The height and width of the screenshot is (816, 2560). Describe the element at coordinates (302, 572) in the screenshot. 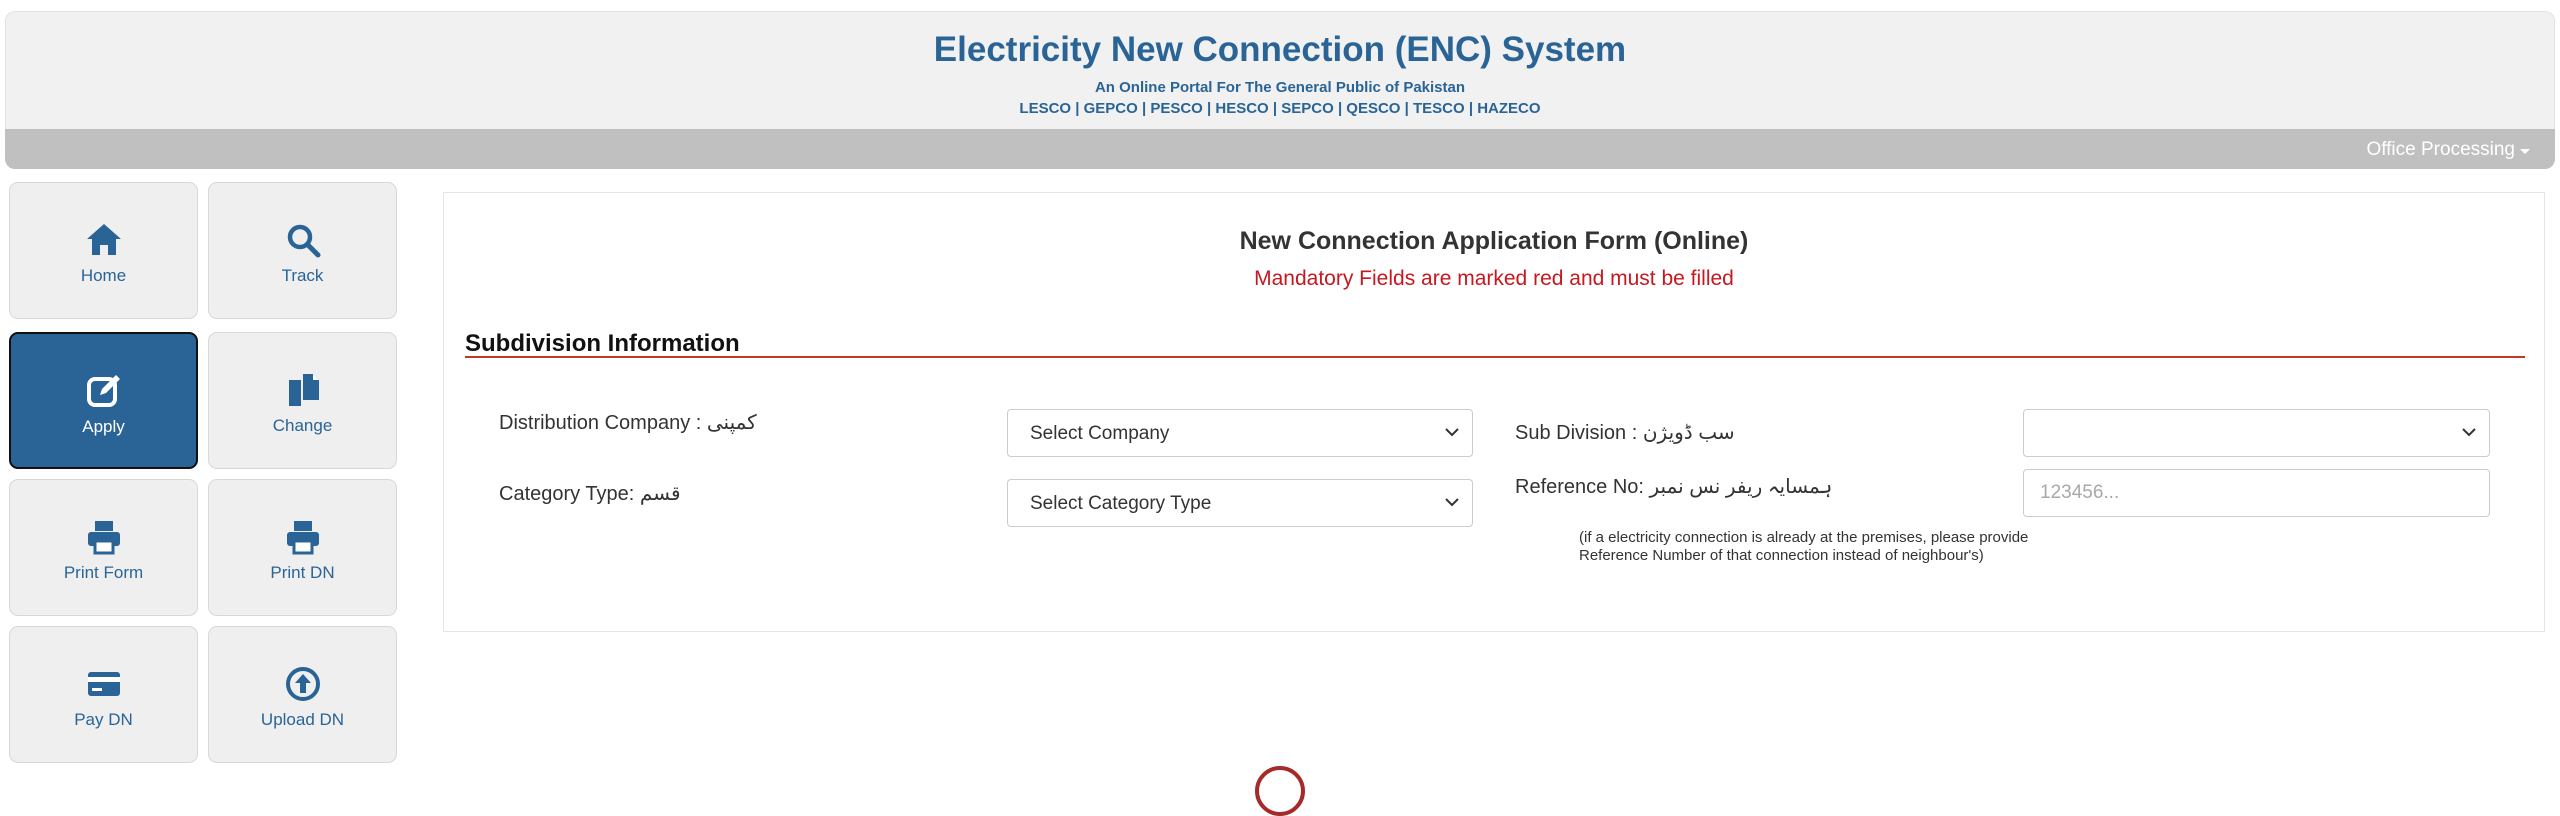

I see `sidebar-item-label: Print DN` at that location.